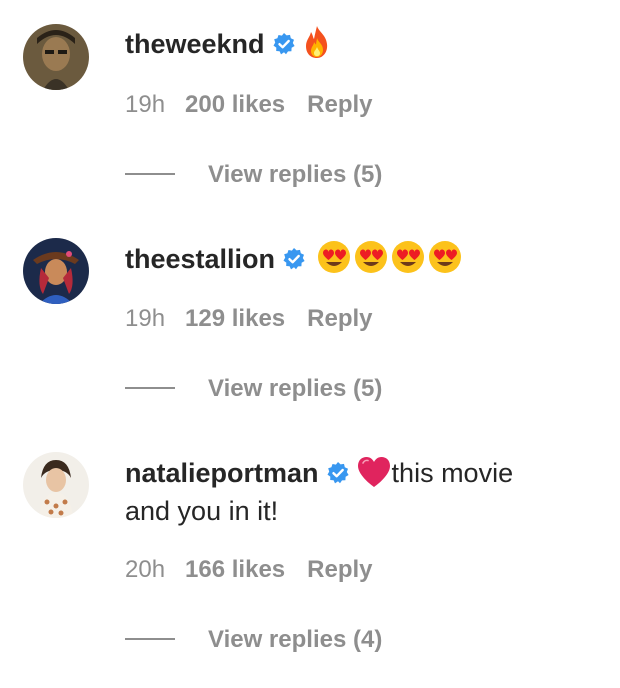 The width and height of the screenshot is (620, 688). What do you see at coordinates (235, 318) in the screenshot?
I see `likes-count: 129 likes` at bounding box center [235, 318].